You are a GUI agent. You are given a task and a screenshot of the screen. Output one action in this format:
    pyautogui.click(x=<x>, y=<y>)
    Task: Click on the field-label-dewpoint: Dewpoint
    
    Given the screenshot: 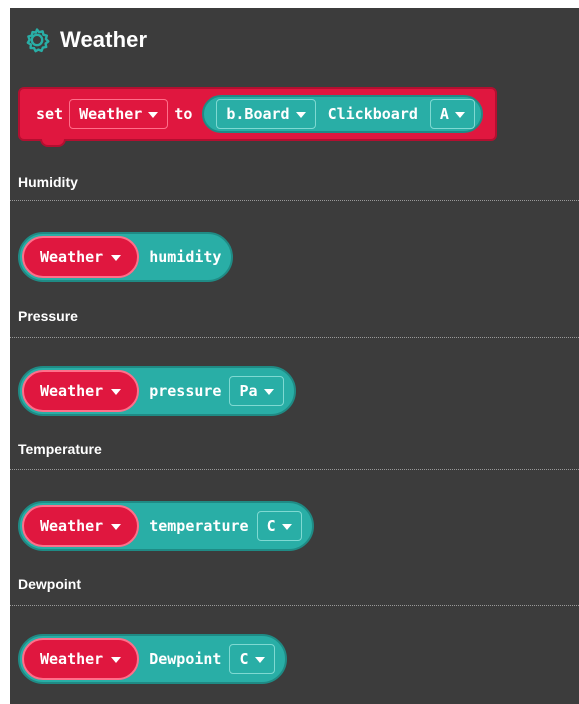 What is the action you would take?
    pyautogui.click(x=185, y=659)
    